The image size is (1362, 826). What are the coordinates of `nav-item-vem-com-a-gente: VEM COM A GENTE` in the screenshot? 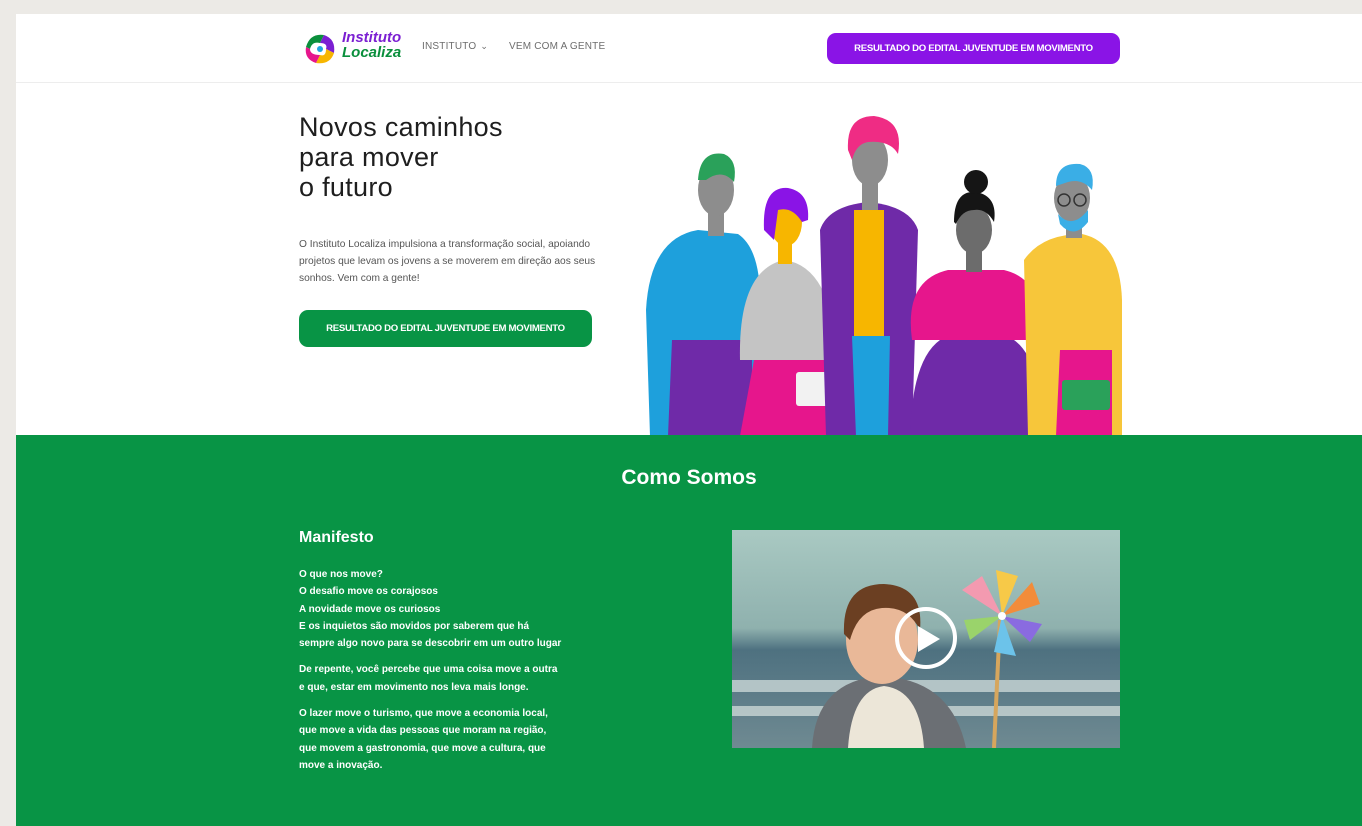 It's located at (557, 46).